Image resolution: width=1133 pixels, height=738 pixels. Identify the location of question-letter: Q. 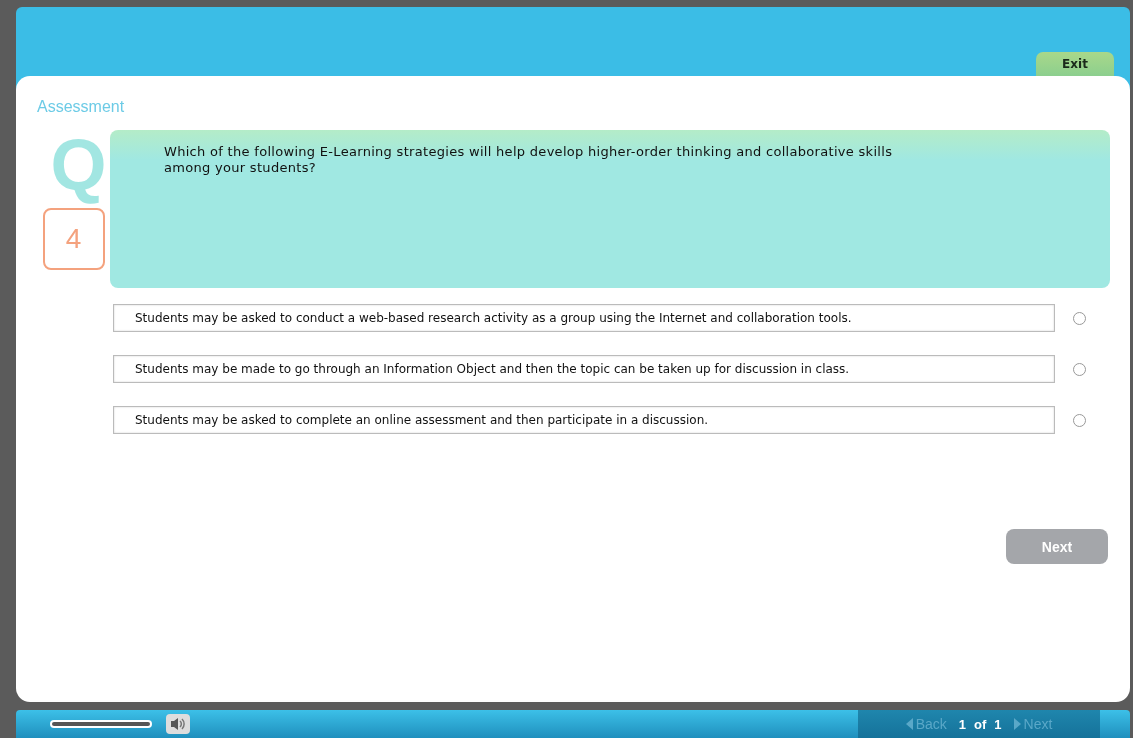
(78, 165).